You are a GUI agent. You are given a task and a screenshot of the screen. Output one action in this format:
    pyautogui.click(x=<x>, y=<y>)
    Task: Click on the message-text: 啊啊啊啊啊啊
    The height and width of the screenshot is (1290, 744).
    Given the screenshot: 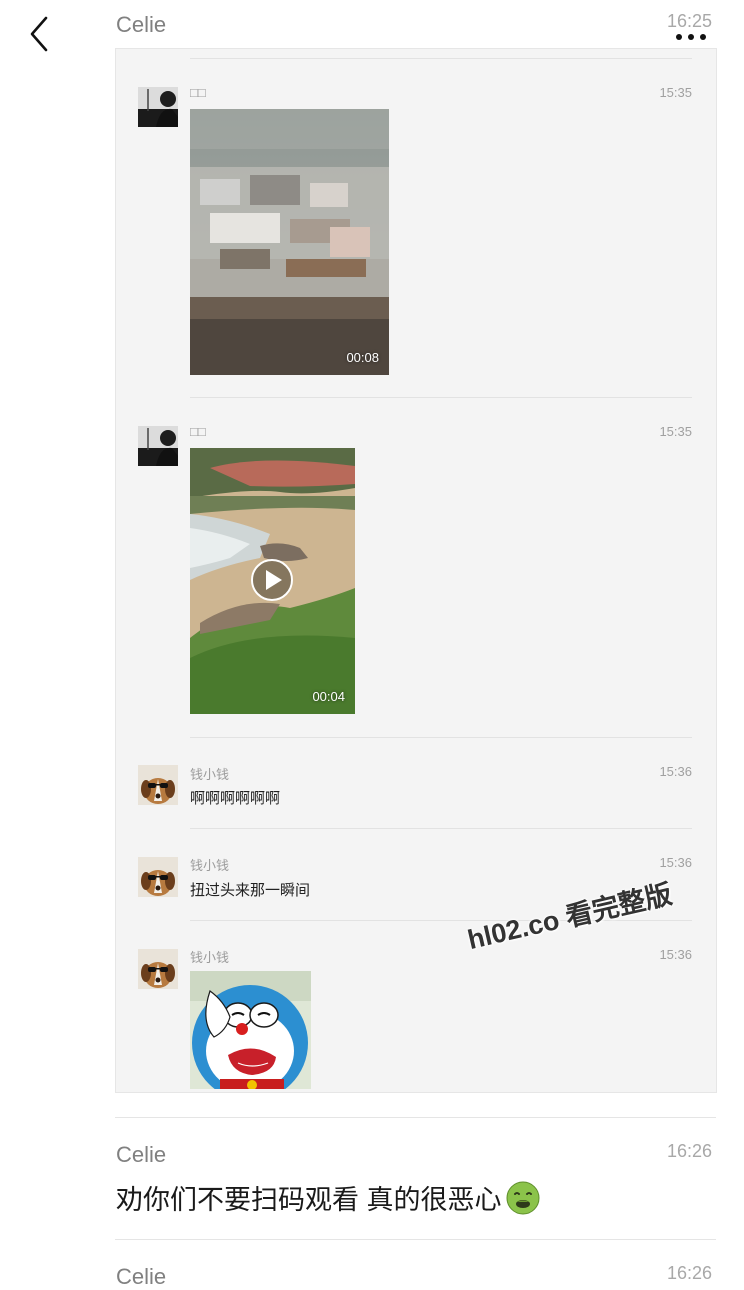 What is the action you would take?
    pyautogui.click(x=235, y=798)
    